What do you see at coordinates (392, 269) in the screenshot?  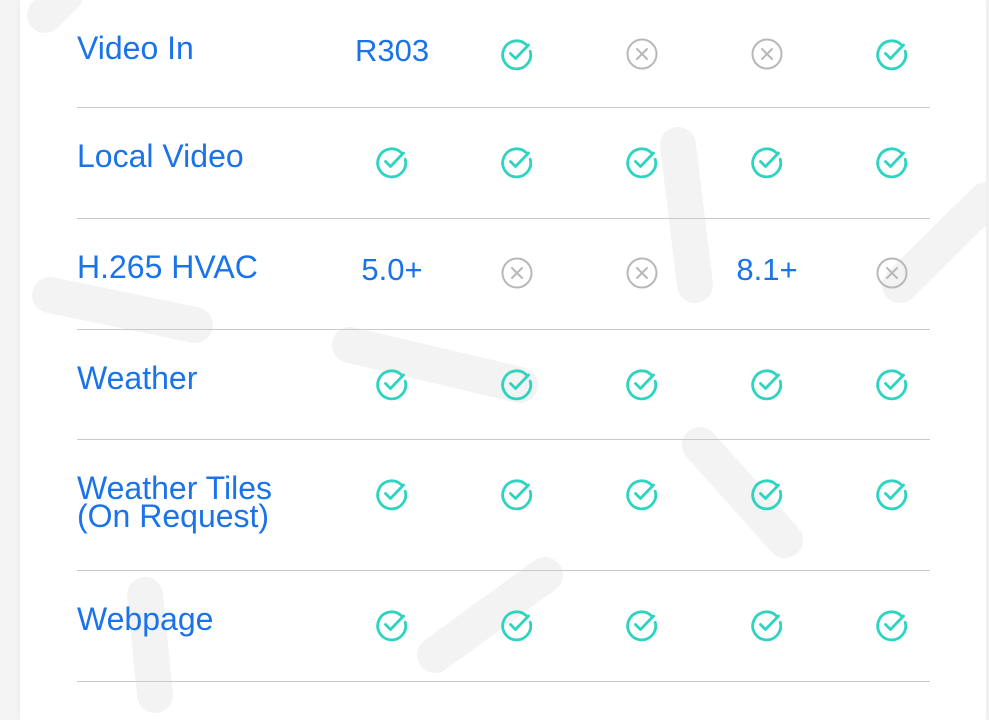 I see `version-value: 5.0+` at bounding box center [392, 269].